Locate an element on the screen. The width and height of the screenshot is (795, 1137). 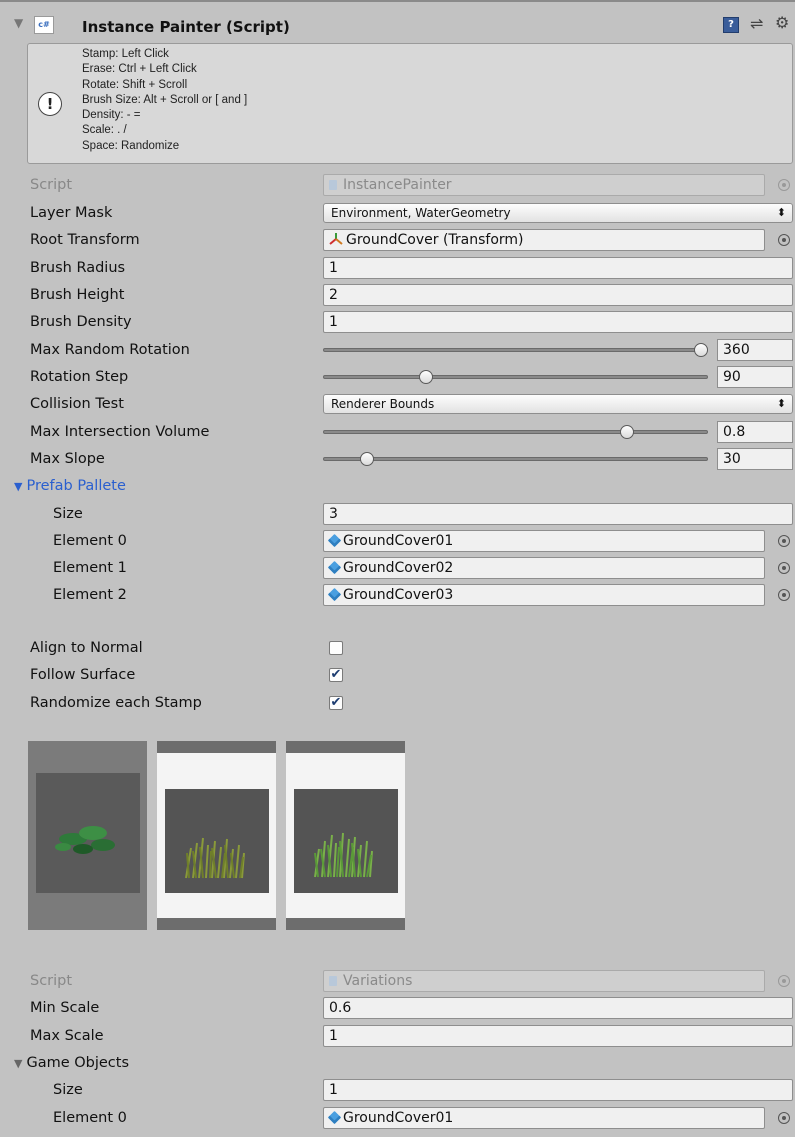
script-value: InstancePainter is located at coordinates (397, 185).